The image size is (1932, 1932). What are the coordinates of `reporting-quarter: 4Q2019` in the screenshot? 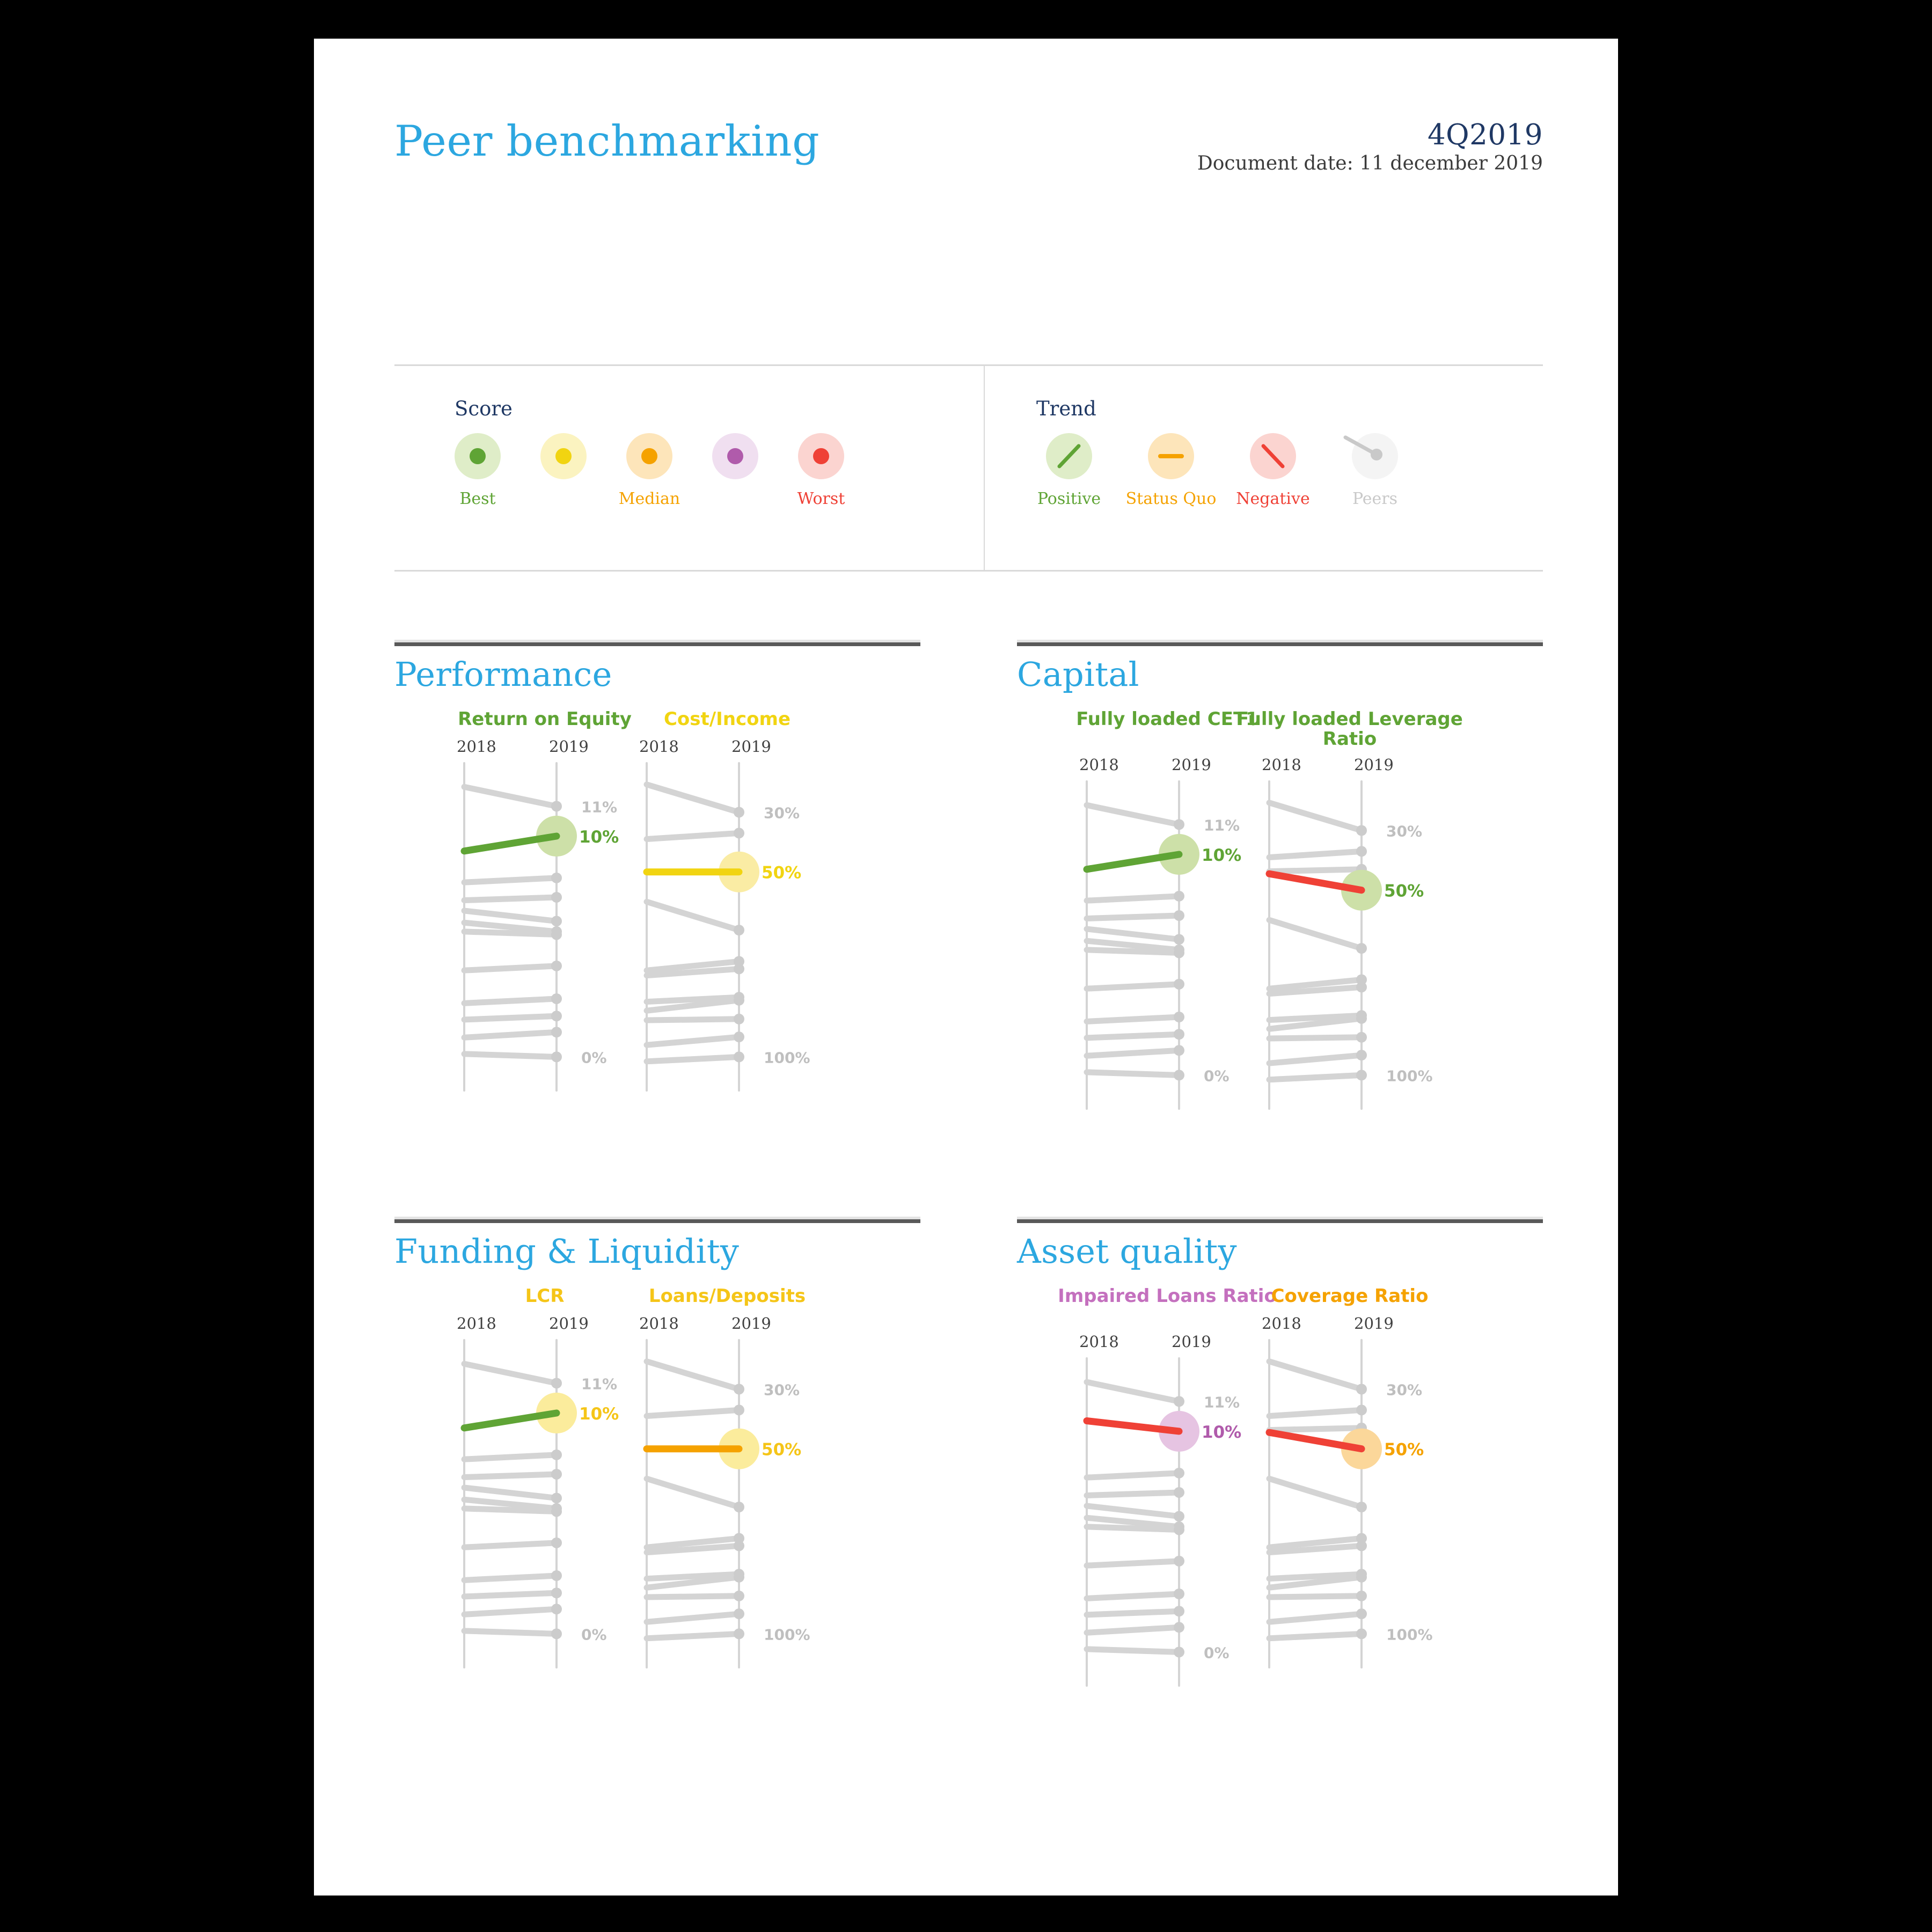 It's located at (1485, 135).